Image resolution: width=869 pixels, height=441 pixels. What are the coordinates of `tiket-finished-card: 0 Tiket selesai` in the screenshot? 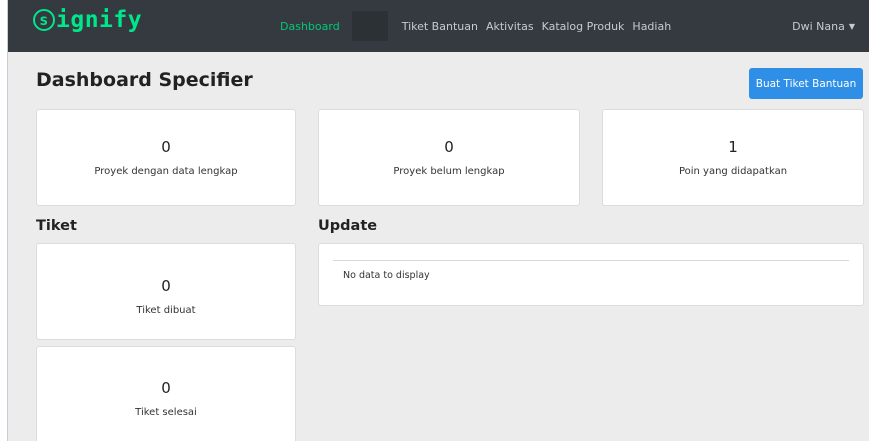 It's located at (166, 393).